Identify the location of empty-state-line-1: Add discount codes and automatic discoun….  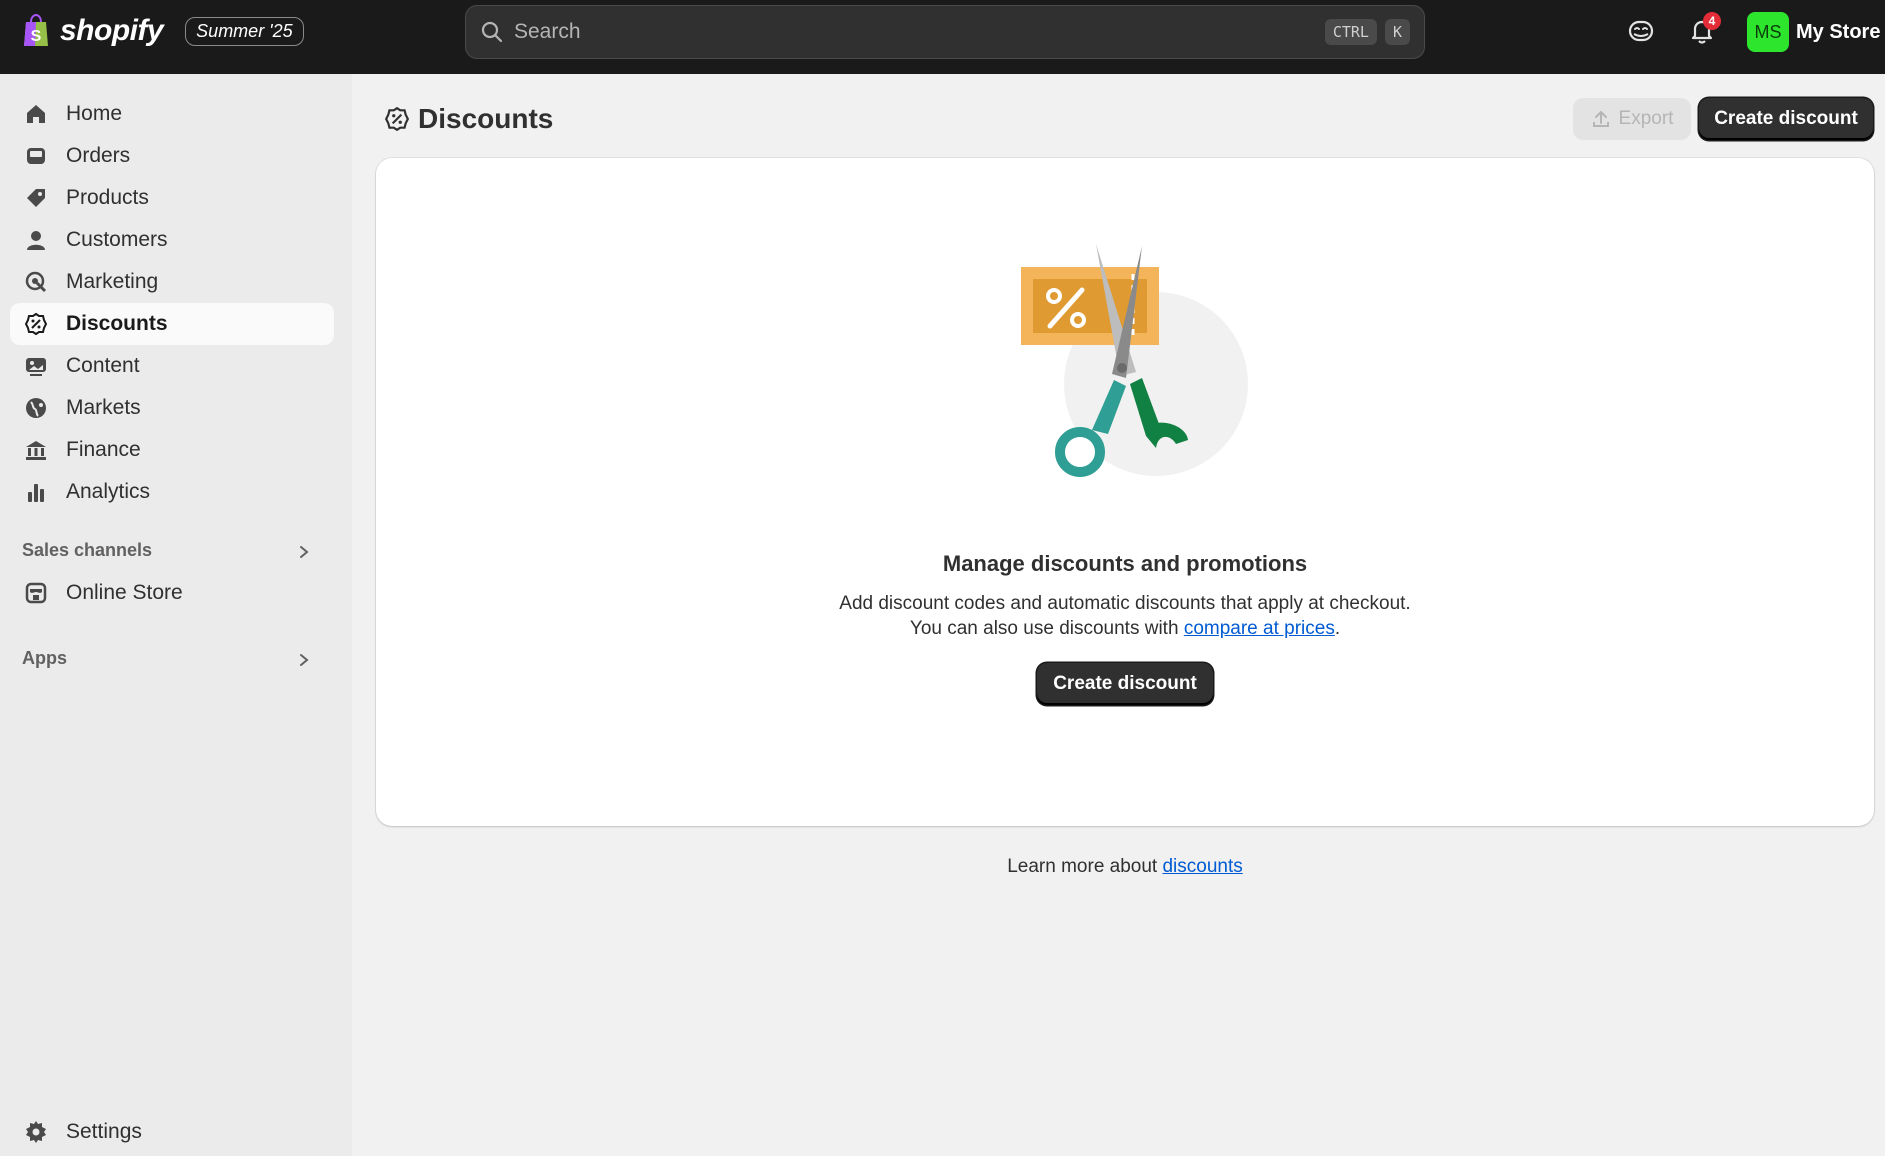
(1125, 603).